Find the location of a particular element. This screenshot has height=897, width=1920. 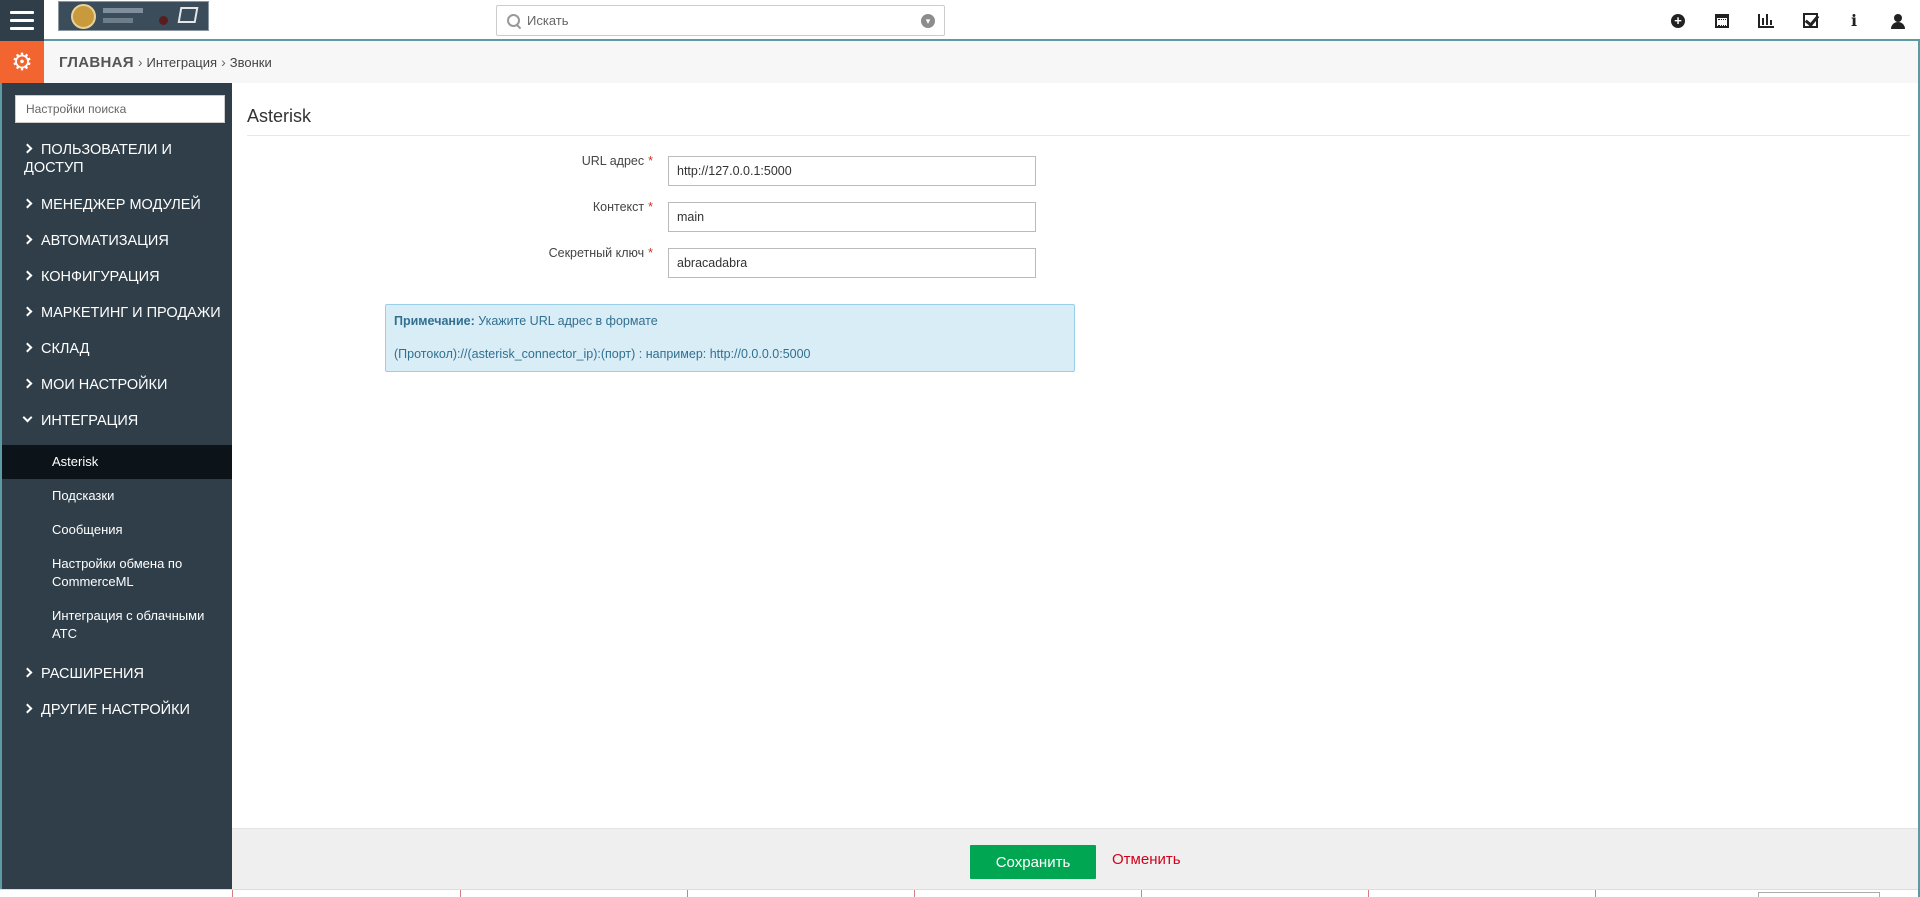

hamburger-menu-icon is located at coordinates (22, 20).